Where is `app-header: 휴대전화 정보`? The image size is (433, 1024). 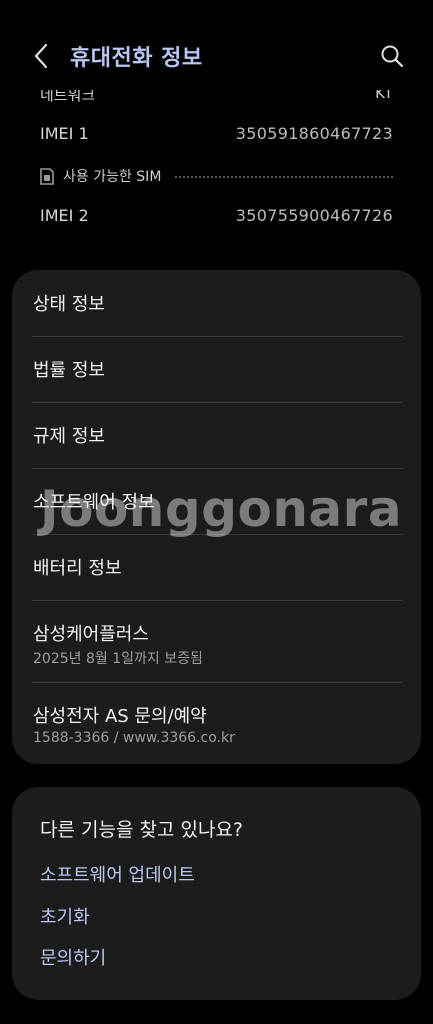
app-header: 휴대전화 정보 is located at coordinates (216, 45).